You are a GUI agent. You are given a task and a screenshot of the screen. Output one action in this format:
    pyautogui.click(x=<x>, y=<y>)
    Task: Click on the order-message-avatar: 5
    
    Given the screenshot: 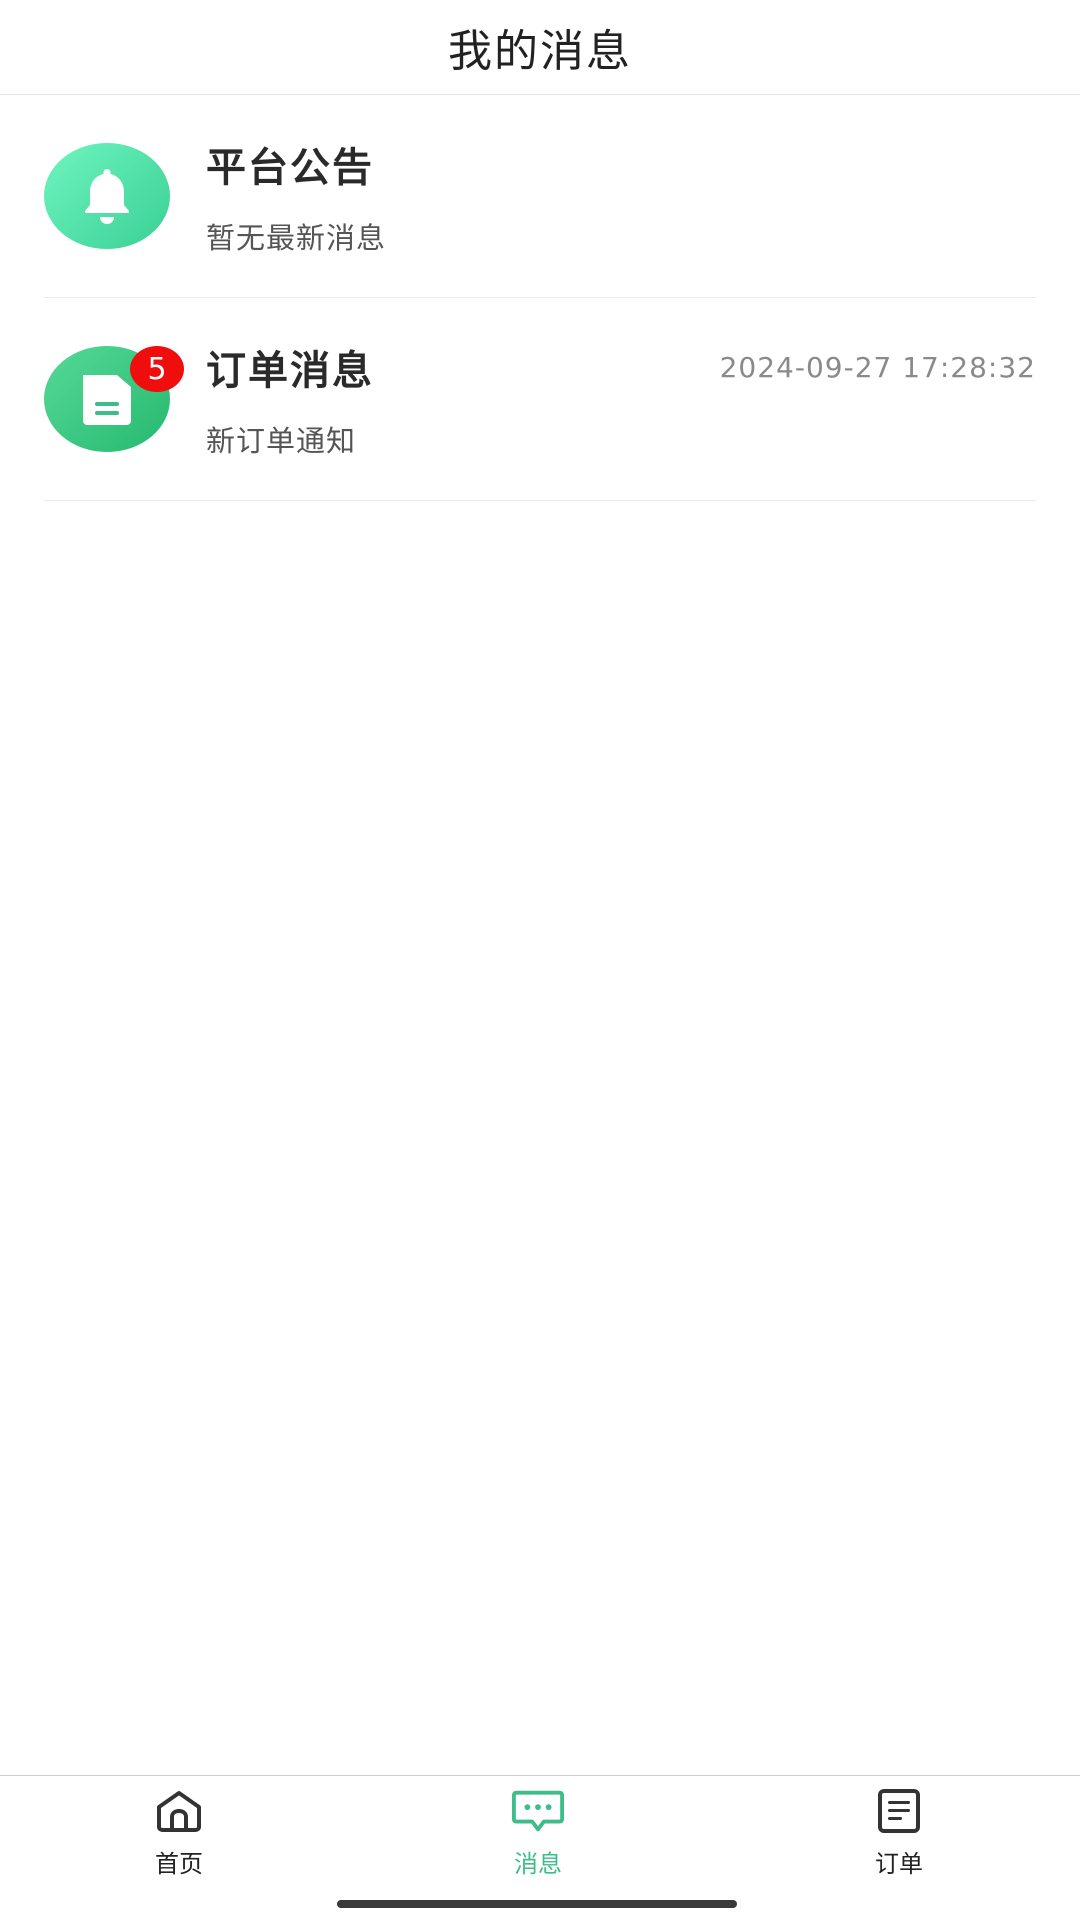 What is the action you would take?
    pyautogui.click(x=114, y=399)
    